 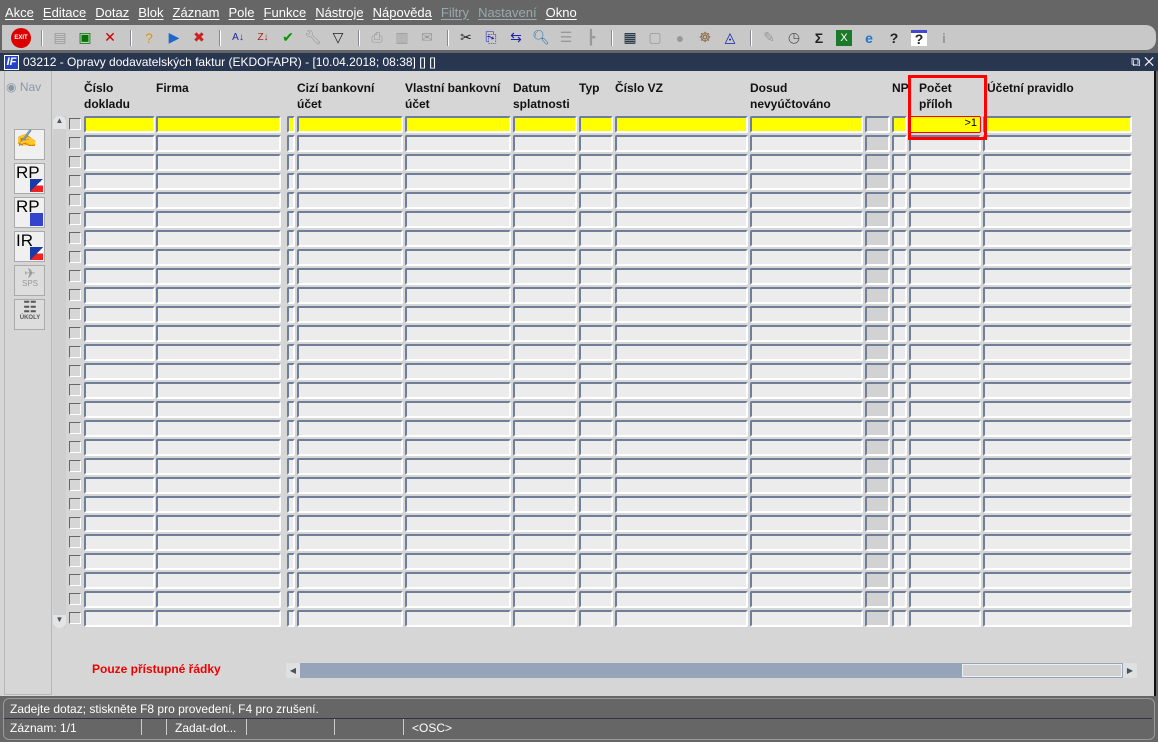 I want to click on menu-11: Okno, so click(x=561, y=12).